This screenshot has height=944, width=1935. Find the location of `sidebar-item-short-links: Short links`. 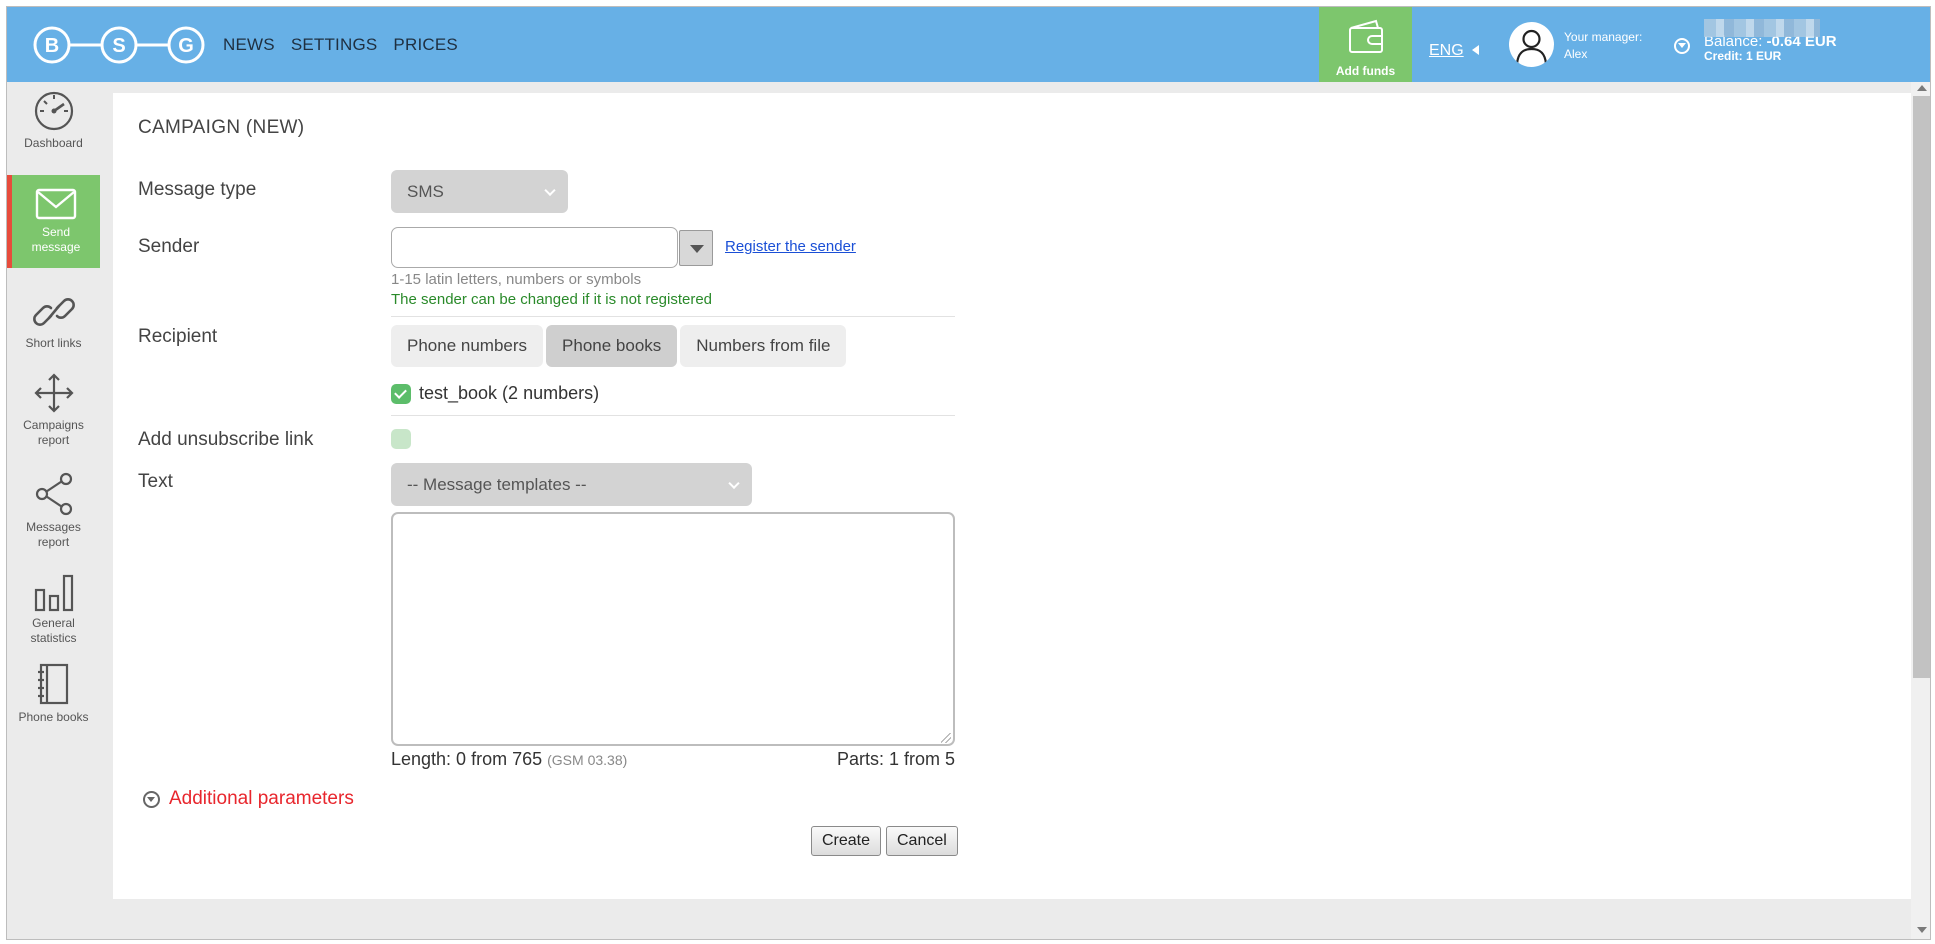

sidebar-item-short-links: Short links is located at coordinates (53, 327).